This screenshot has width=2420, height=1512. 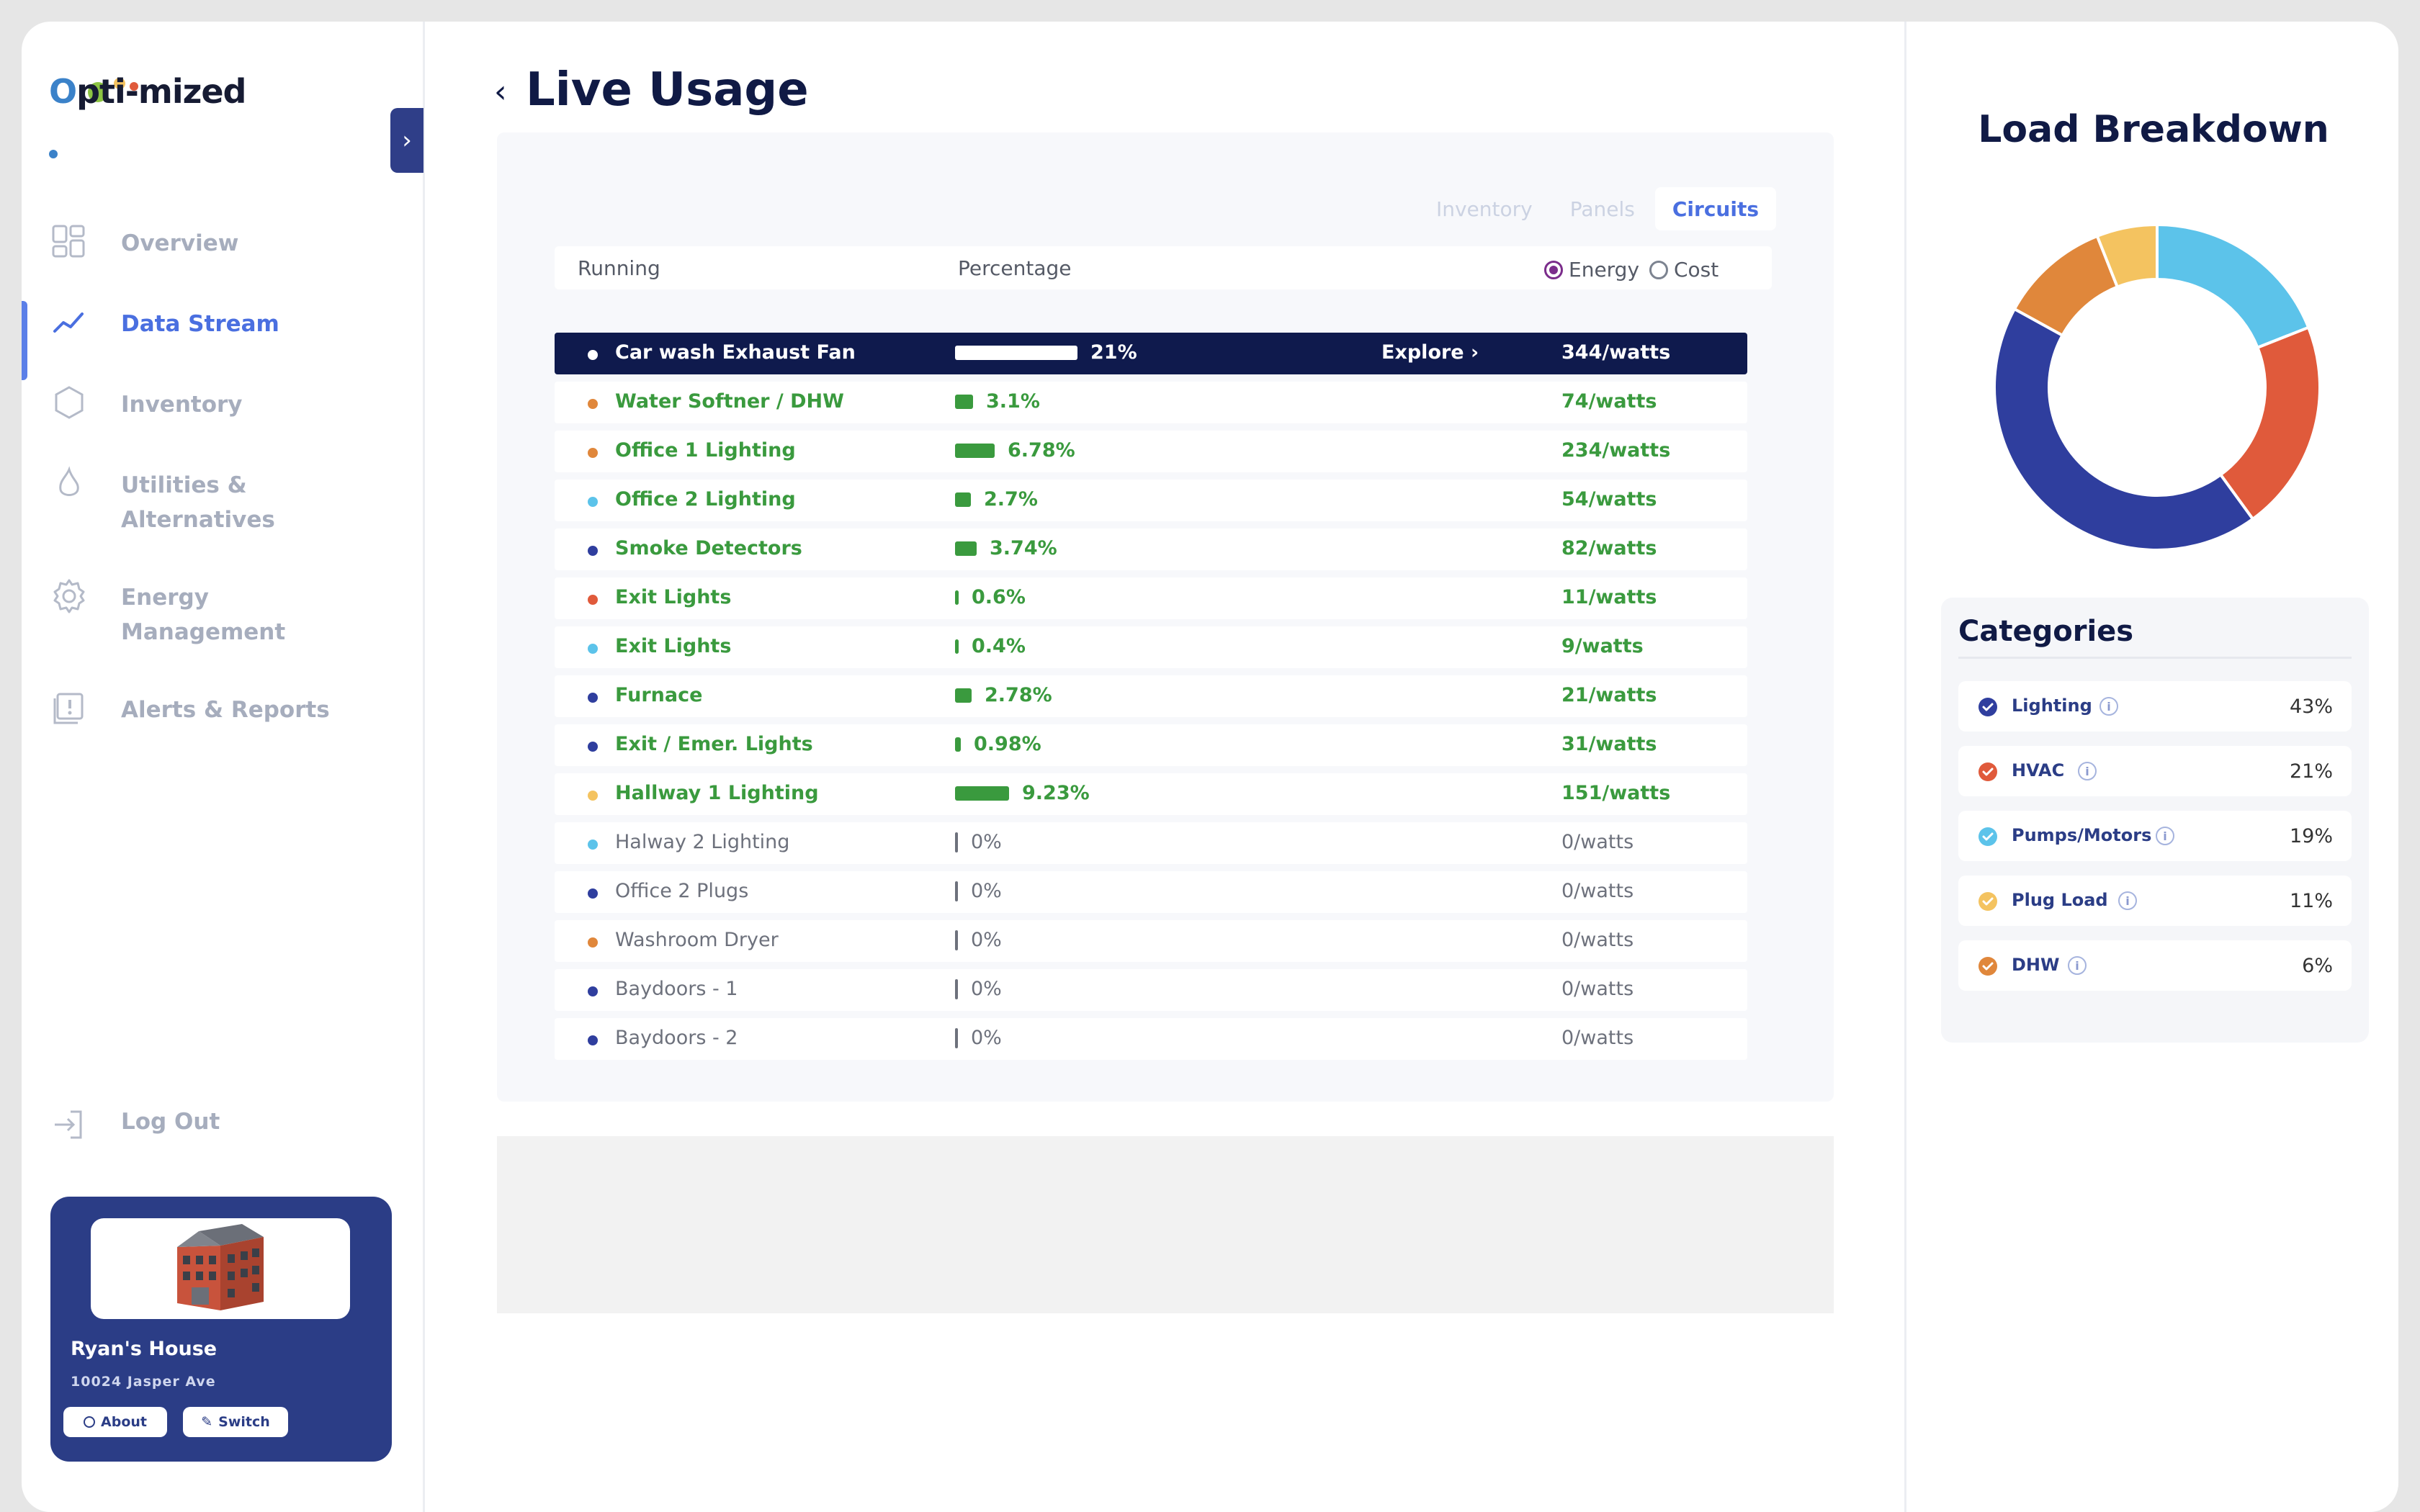 I want to click on header-running: Running, so click(x=619, y=268).